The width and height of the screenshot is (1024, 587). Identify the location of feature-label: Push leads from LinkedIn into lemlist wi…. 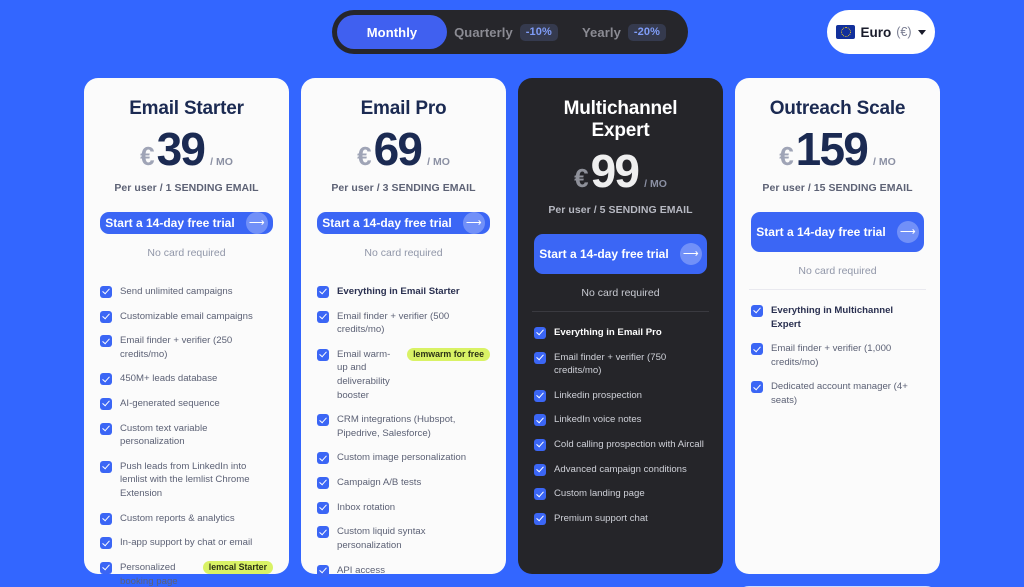
(185, 480).